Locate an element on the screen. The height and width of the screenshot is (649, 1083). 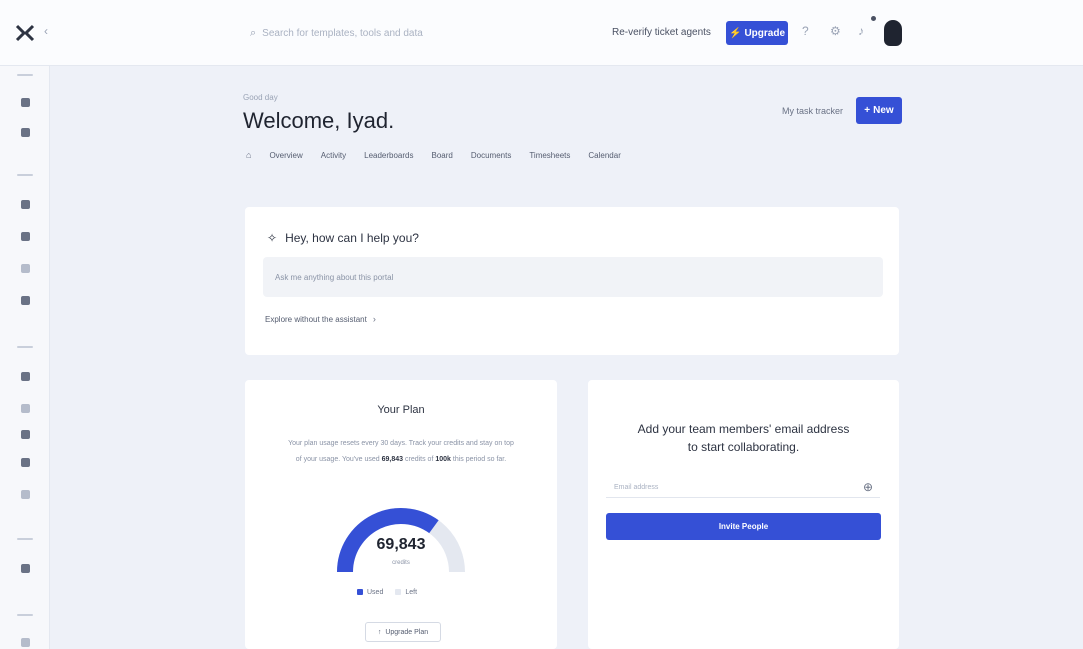
assistant-title-text: Hey, how can I help you? is located at coordinates (352, 238).